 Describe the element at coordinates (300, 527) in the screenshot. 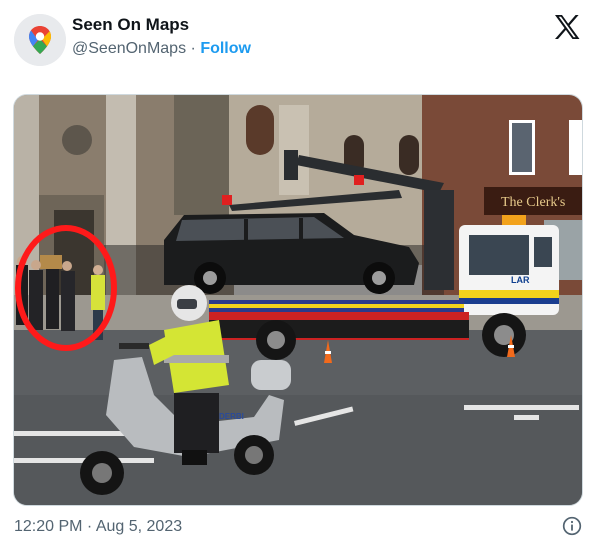

I see `tweet-footer: 12:20 PM · Aug 5, 2023` at that location.